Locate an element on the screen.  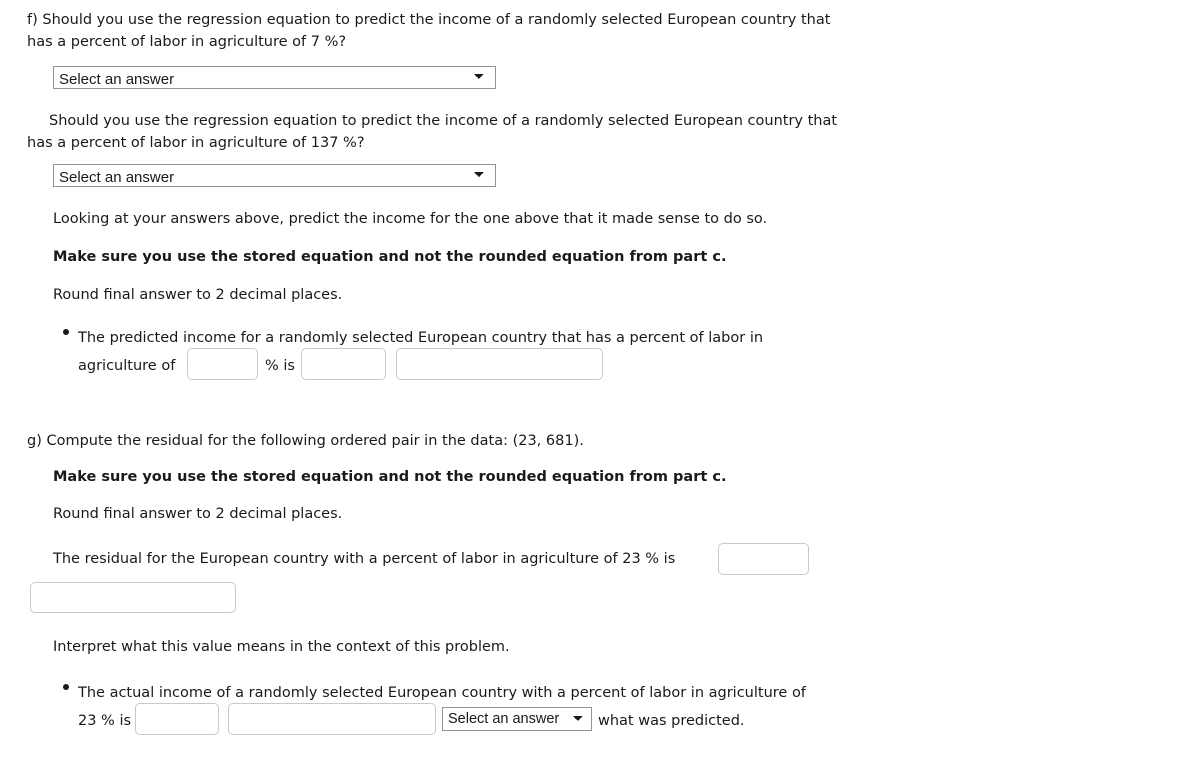
part-f-percent-is-text: % is is located at coordinates (280, 366).